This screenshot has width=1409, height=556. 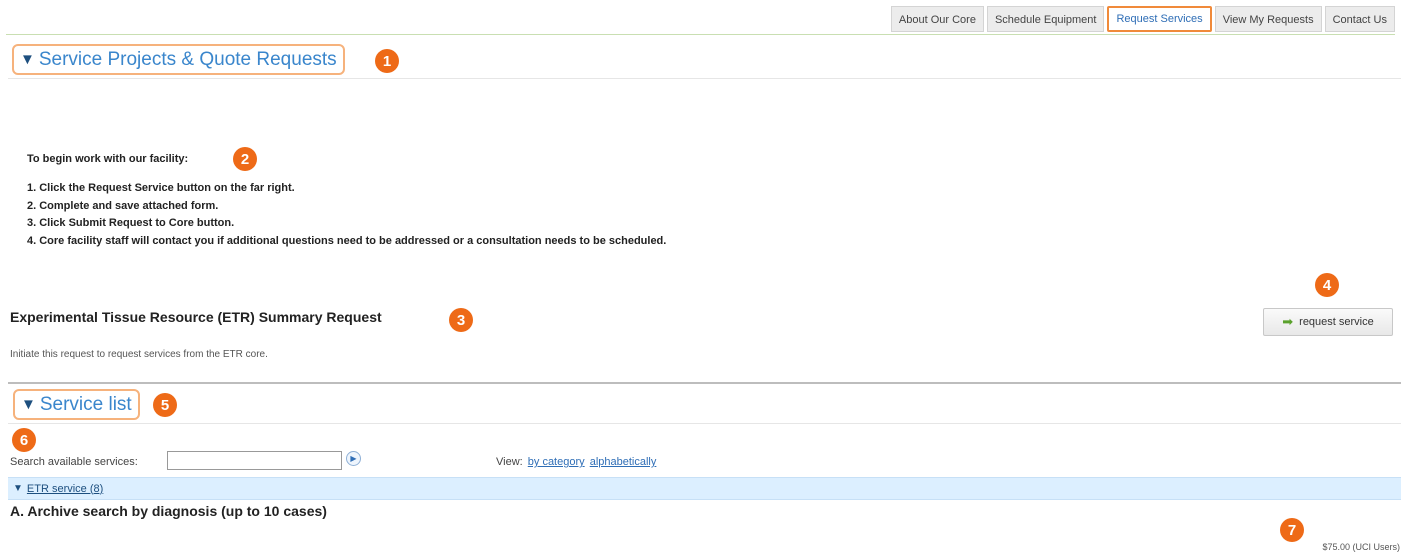 I want to click on service-list-section-toggle: ▼ Service list, so click(x=76, y=404).